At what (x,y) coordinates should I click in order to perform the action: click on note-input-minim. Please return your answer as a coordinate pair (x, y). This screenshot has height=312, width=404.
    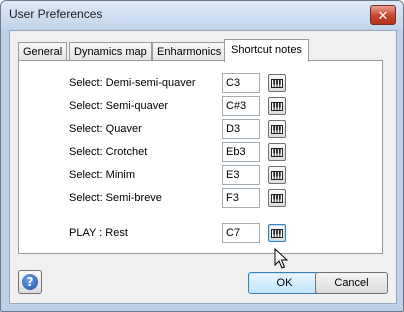
    Looking at the image, I should click on (241, 175).